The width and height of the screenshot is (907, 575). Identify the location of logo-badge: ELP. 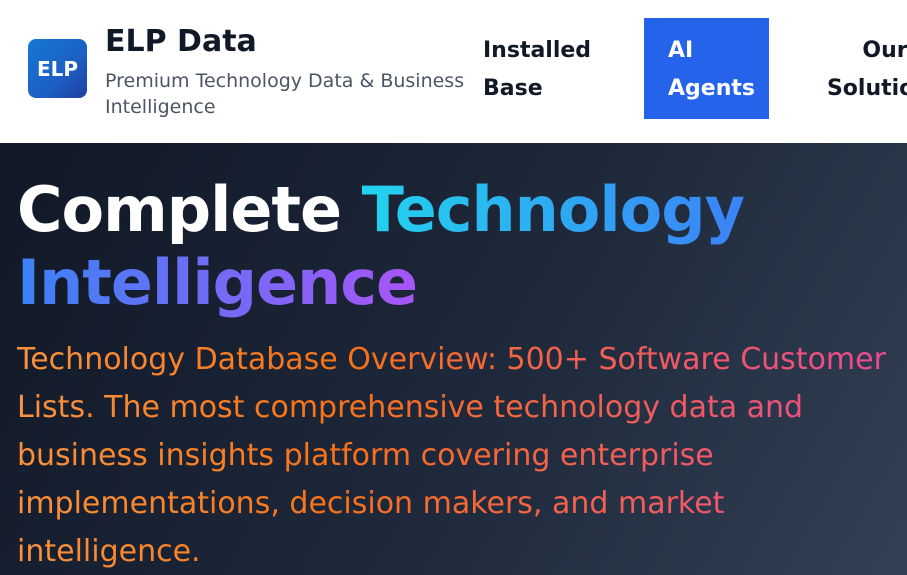
(57, 68).